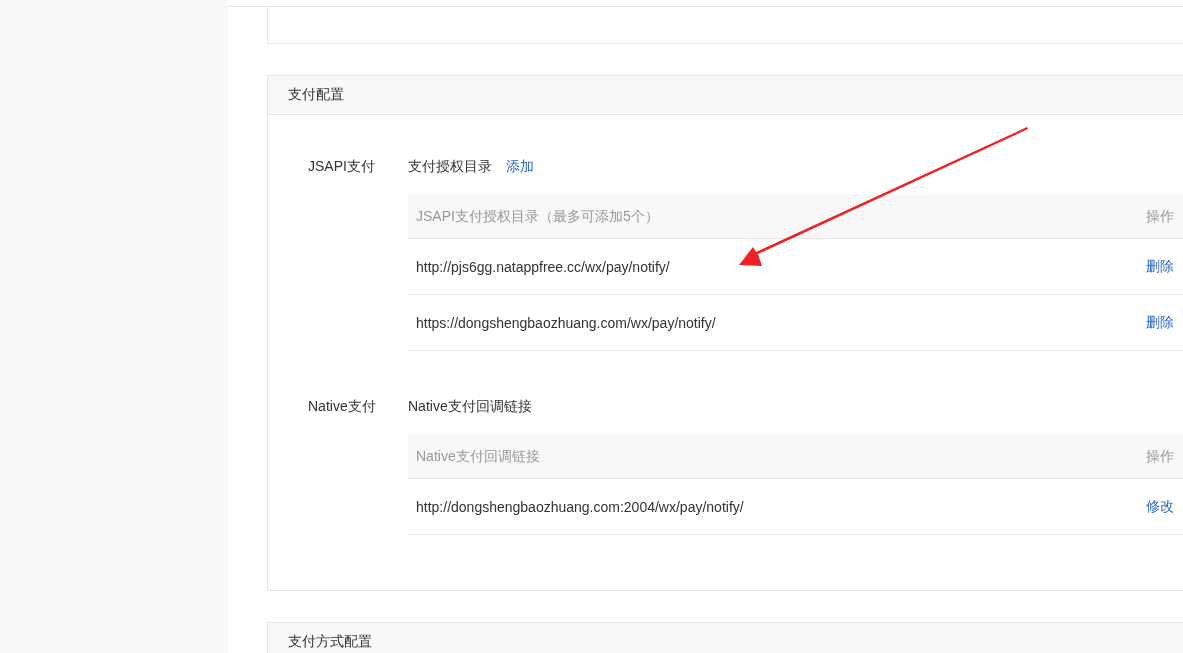 This screenshot has width=1183, height=653. I want to click on group-label: JSAPI支付, so click(342, 166).